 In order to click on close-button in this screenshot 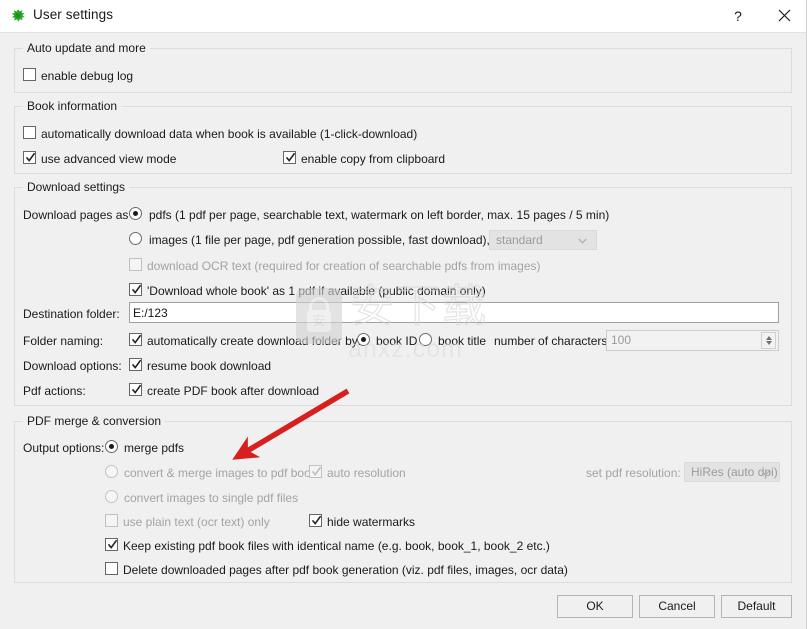, I will do `click(783, 15)`.